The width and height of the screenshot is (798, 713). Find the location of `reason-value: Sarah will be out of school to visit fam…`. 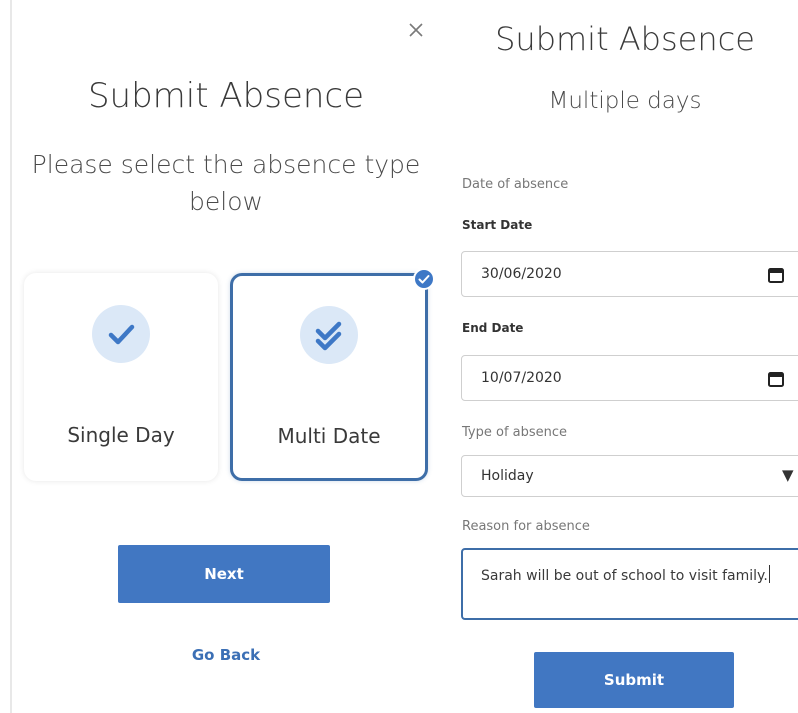

reason-value: Sarah will be out of school to visit fam… is located at coordinates (625, 574).